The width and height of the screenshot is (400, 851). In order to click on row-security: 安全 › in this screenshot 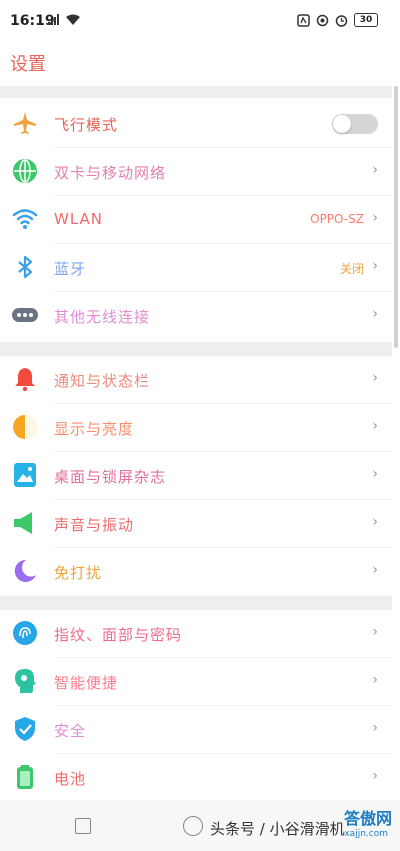, I will do `click(196, 730)`.